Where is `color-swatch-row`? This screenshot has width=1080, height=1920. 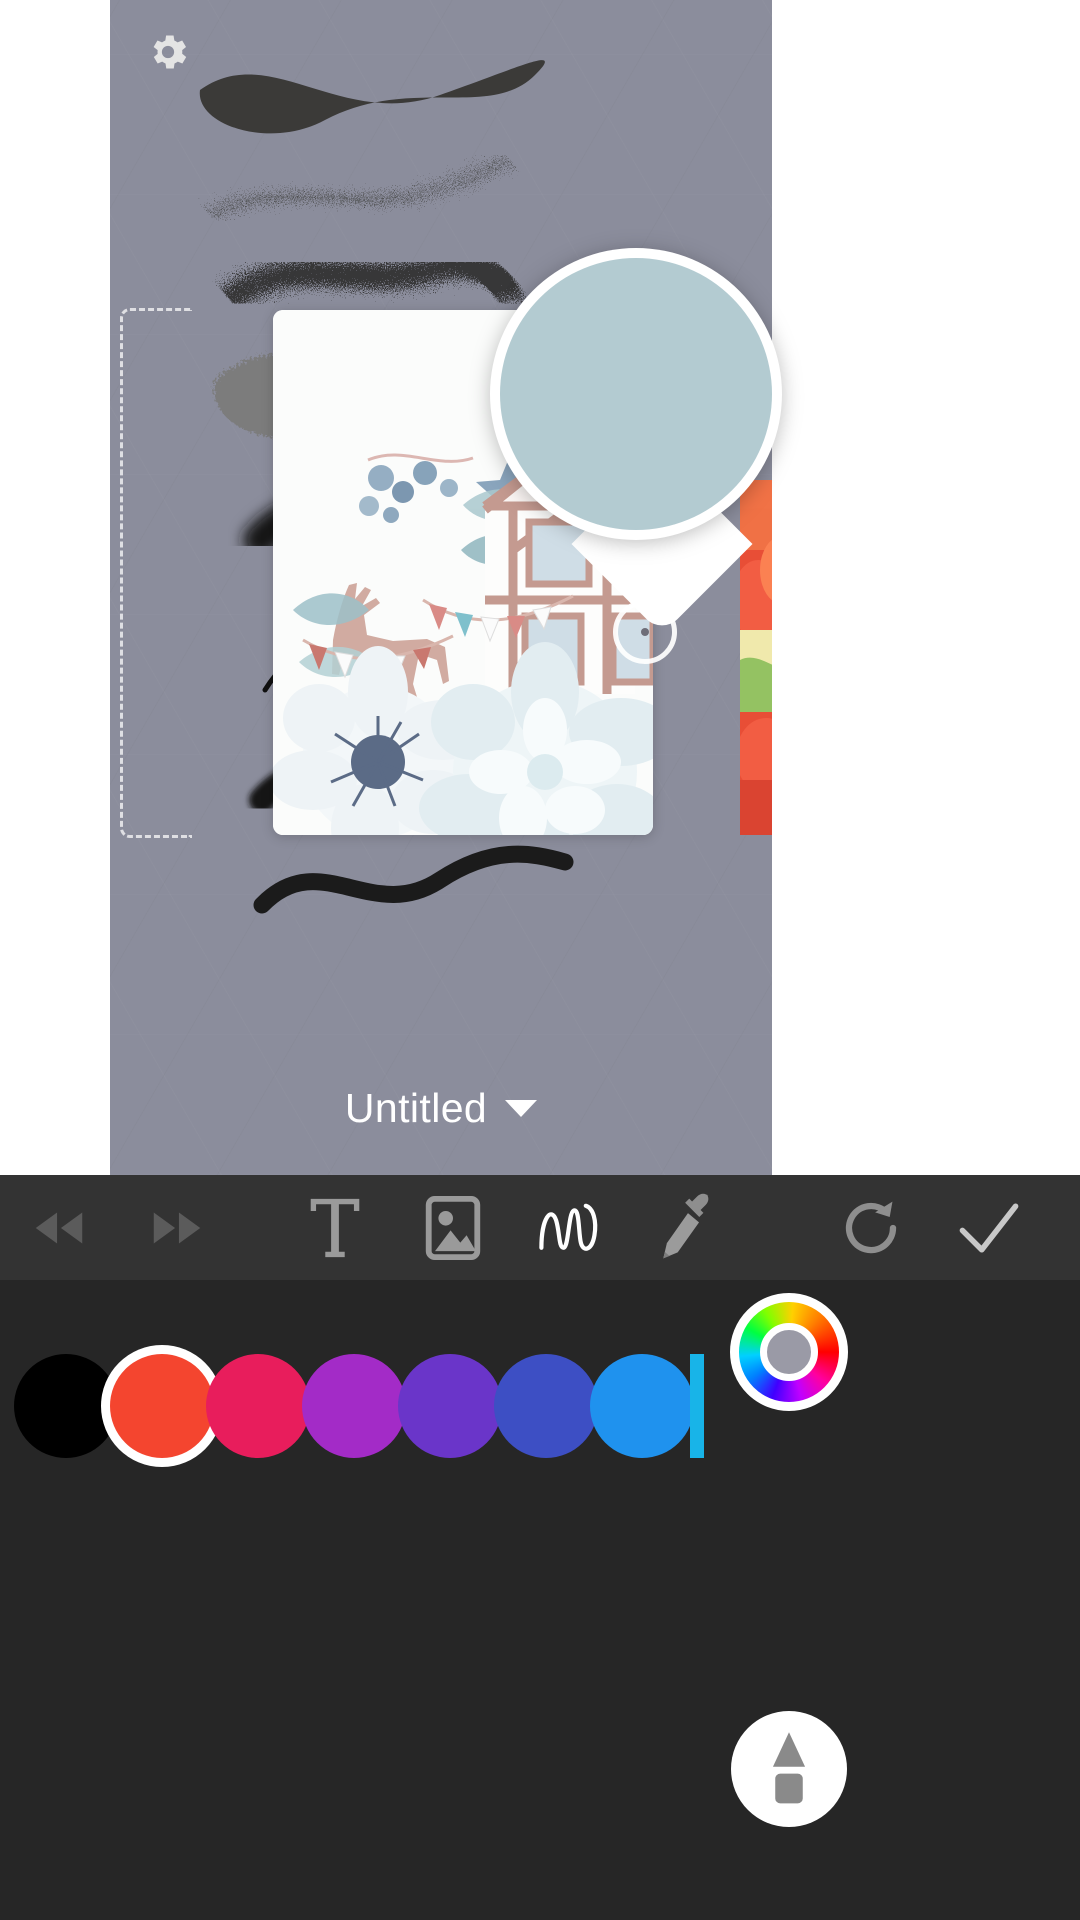
color-swatch-row is located at coordinates (540, 1417).